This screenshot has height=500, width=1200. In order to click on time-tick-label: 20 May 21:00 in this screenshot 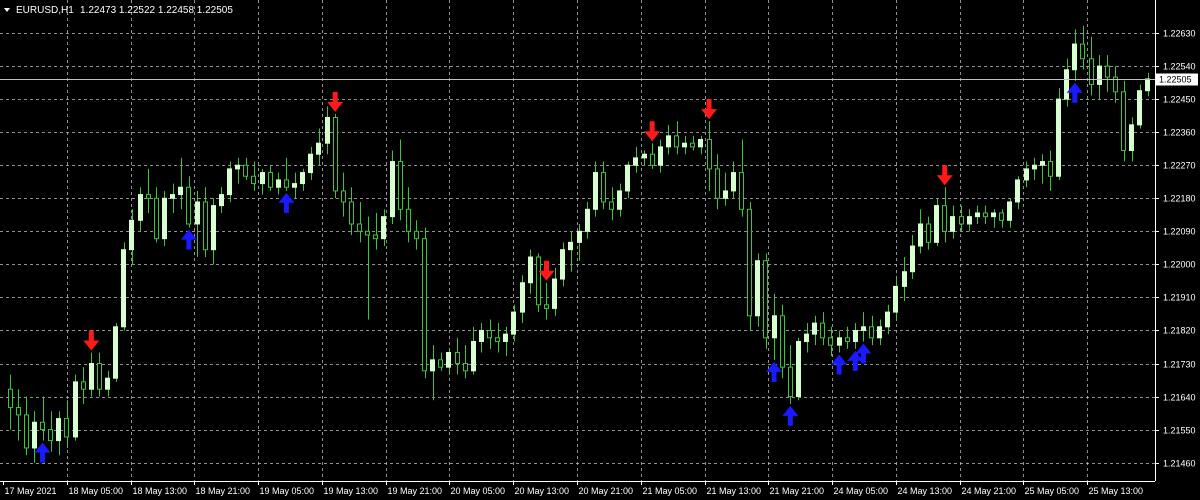, I will do `click(606, 491)`.